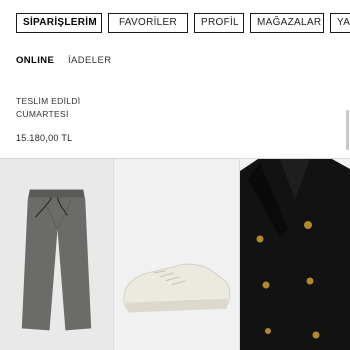 Image resolution: width=350 pixels, height=350 pixels. What do you see at coordinates (44, 138) in the screenshot?
I see `order-price: 15.180,00 TL` at bounding box center [44, 138].